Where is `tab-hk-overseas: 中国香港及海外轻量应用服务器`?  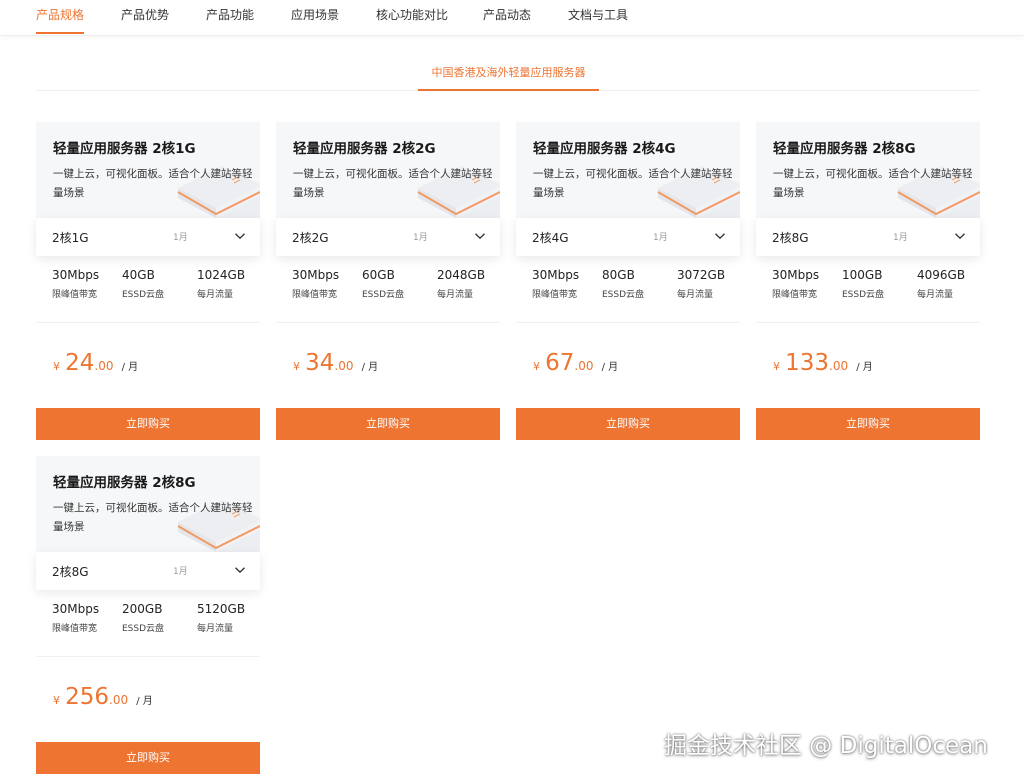
tab-hk-overseas: 中国香港及海外轻量应用服务器 is located at coordinates (508, 75).